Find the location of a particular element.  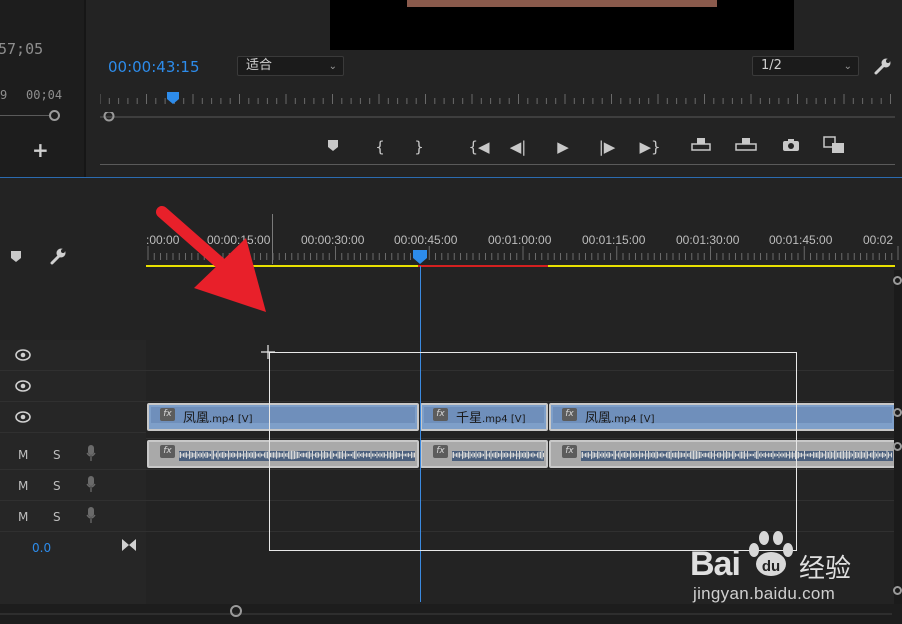

lift-button is located at coordinates (701, 147).